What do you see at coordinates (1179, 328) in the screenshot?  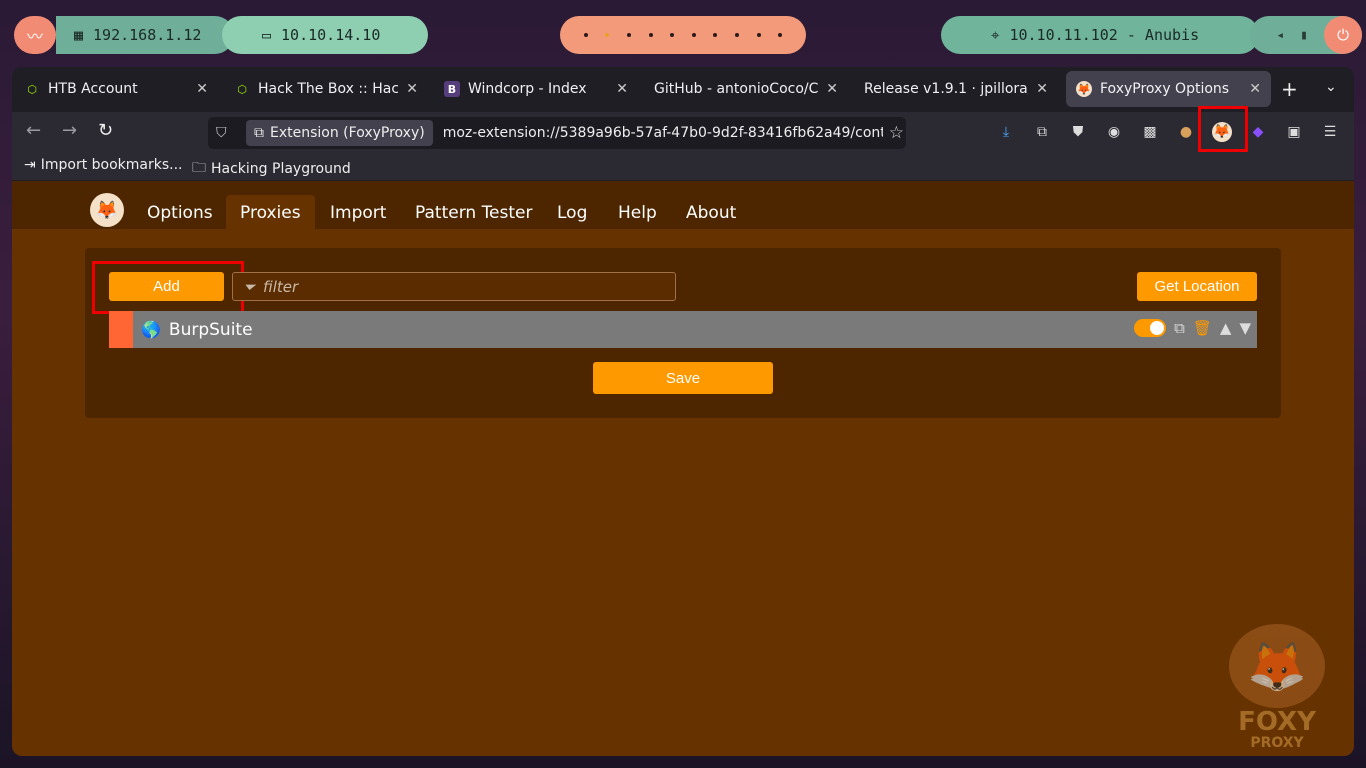 I see `duplicate-icon: ⧉` at bounding box center [1179, 328].